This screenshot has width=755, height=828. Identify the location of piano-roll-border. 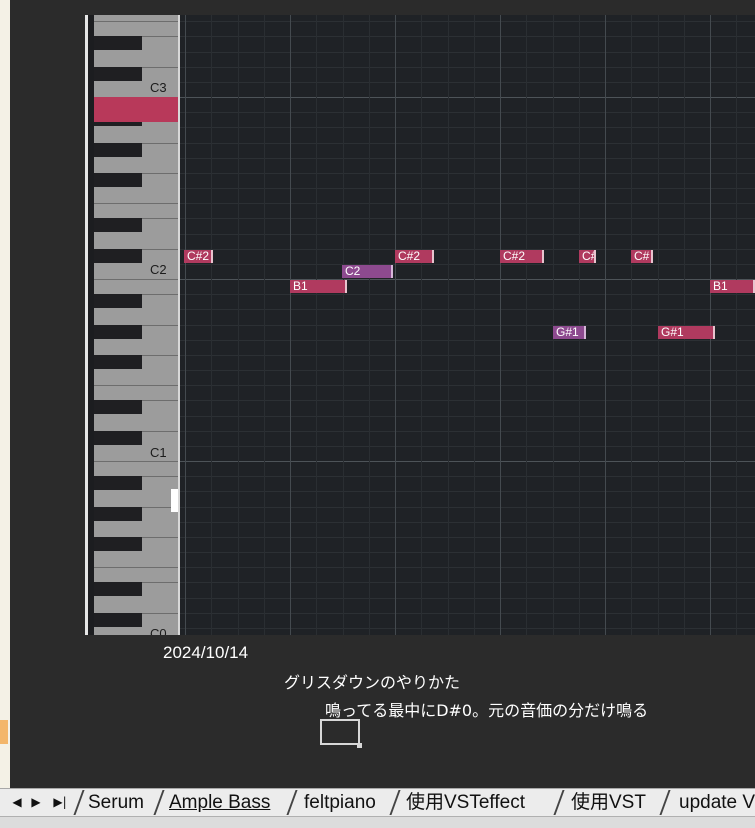
(86, 325).